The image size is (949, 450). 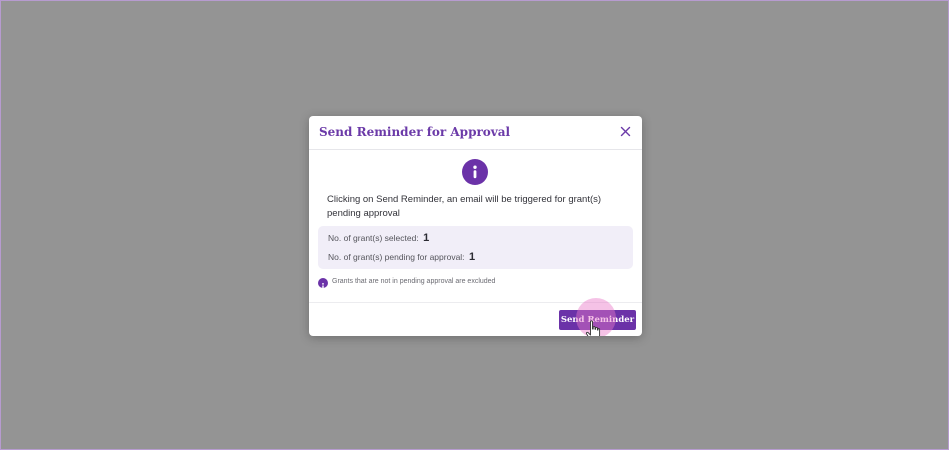 What do you see at coordinates (472, 257) in the screenshot?
I see `pending-grants-count: 1` at bounding box center [472, 257].